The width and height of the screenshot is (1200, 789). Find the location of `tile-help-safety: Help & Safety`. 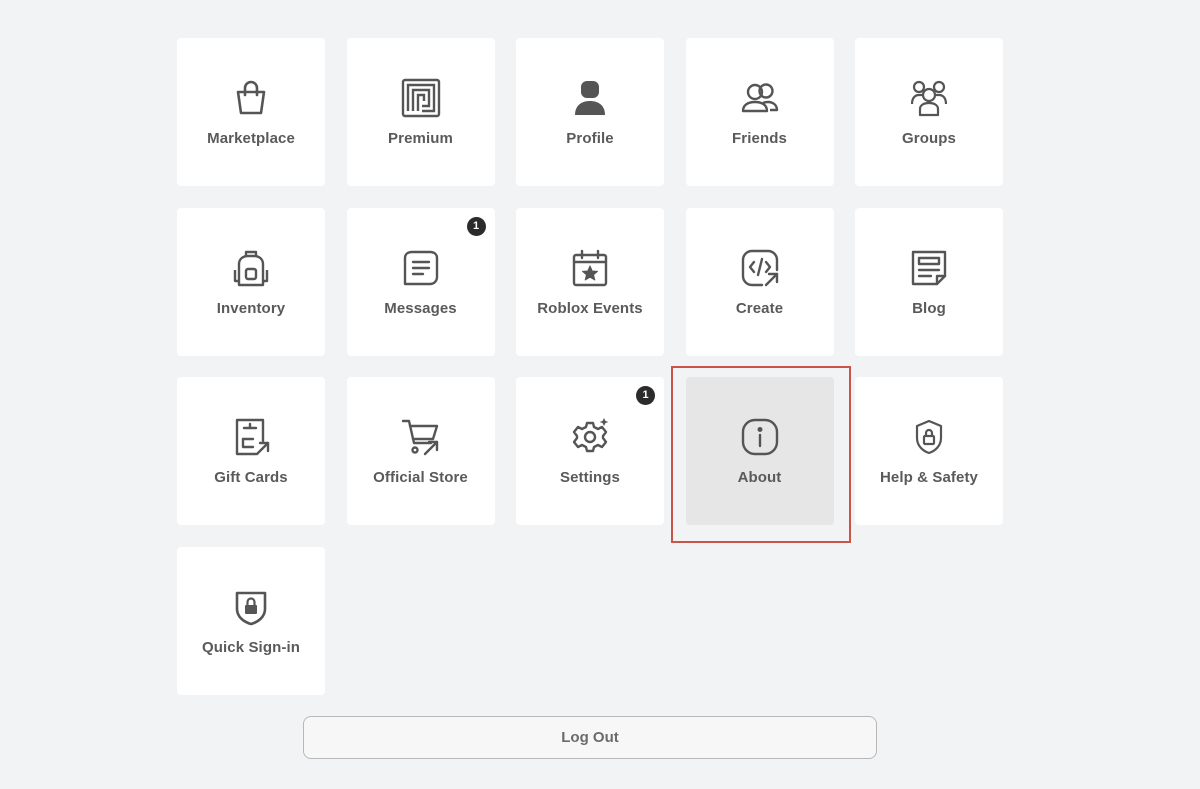

tile-help-safety: Help & Safety is located at coordinates (929, 451).